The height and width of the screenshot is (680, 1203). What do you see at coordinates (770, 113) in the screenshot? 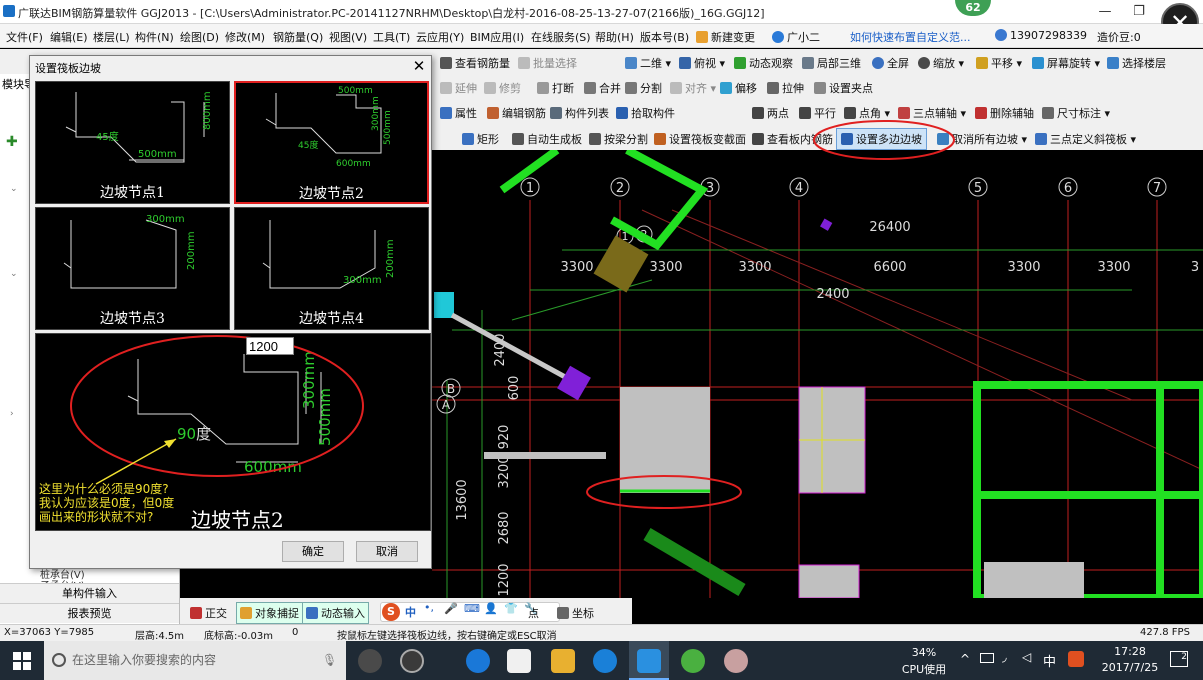
I see `two-point-button: 两点` at bounding box center [770, 113].